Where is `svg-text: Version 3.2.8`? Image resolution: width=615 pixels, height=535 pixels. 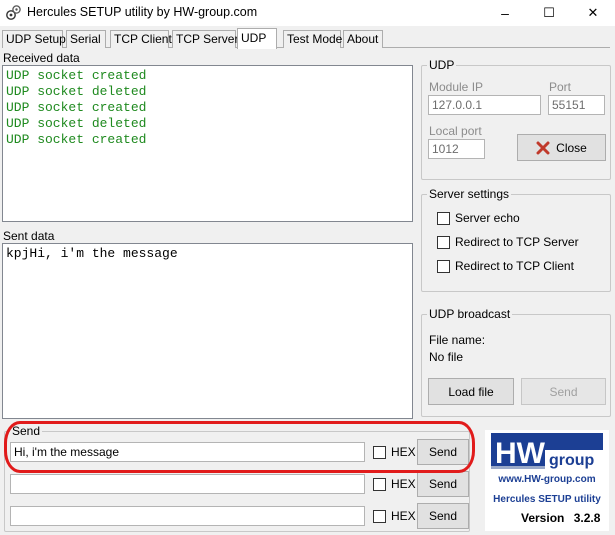
svg-text: Version 3.2.8 is located at coordinates (561, 518).